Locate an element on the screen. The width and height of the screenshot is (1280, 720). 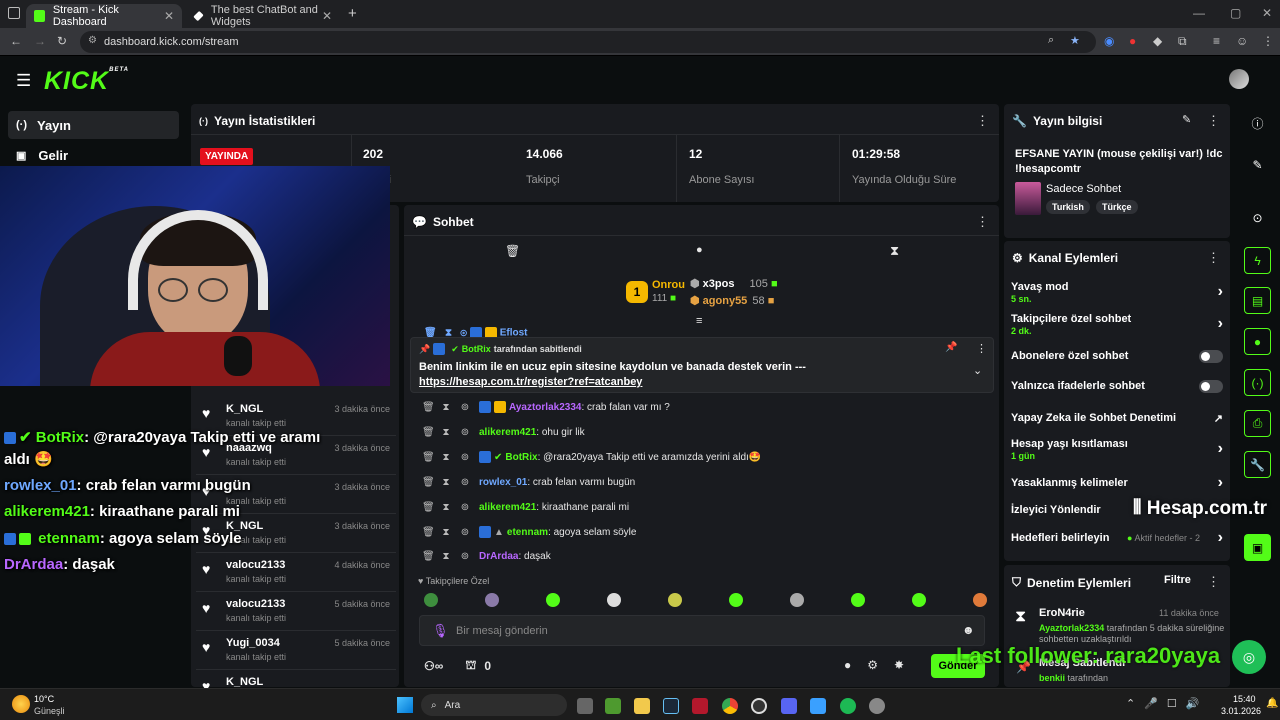
close-window-icon: ✕ is located at coordinates (1267, 13).